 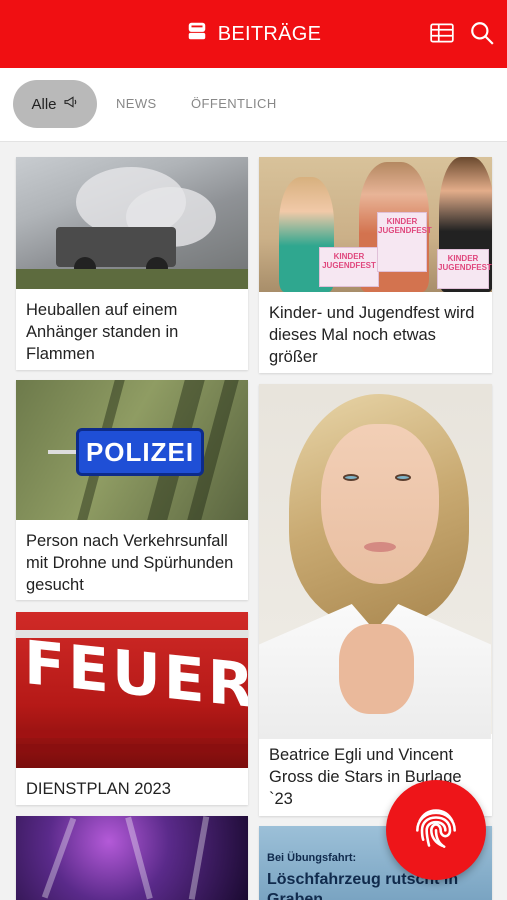 I want to click on truck-lettering: FEUERWE, so click(x=136, y=681).